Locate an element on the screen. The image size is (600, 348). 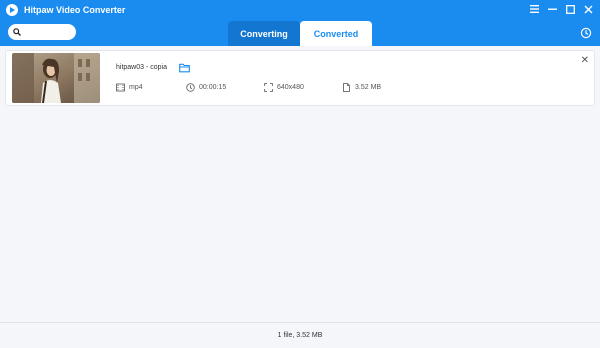
format-value: mp4 is located at coordinates (136, 87).